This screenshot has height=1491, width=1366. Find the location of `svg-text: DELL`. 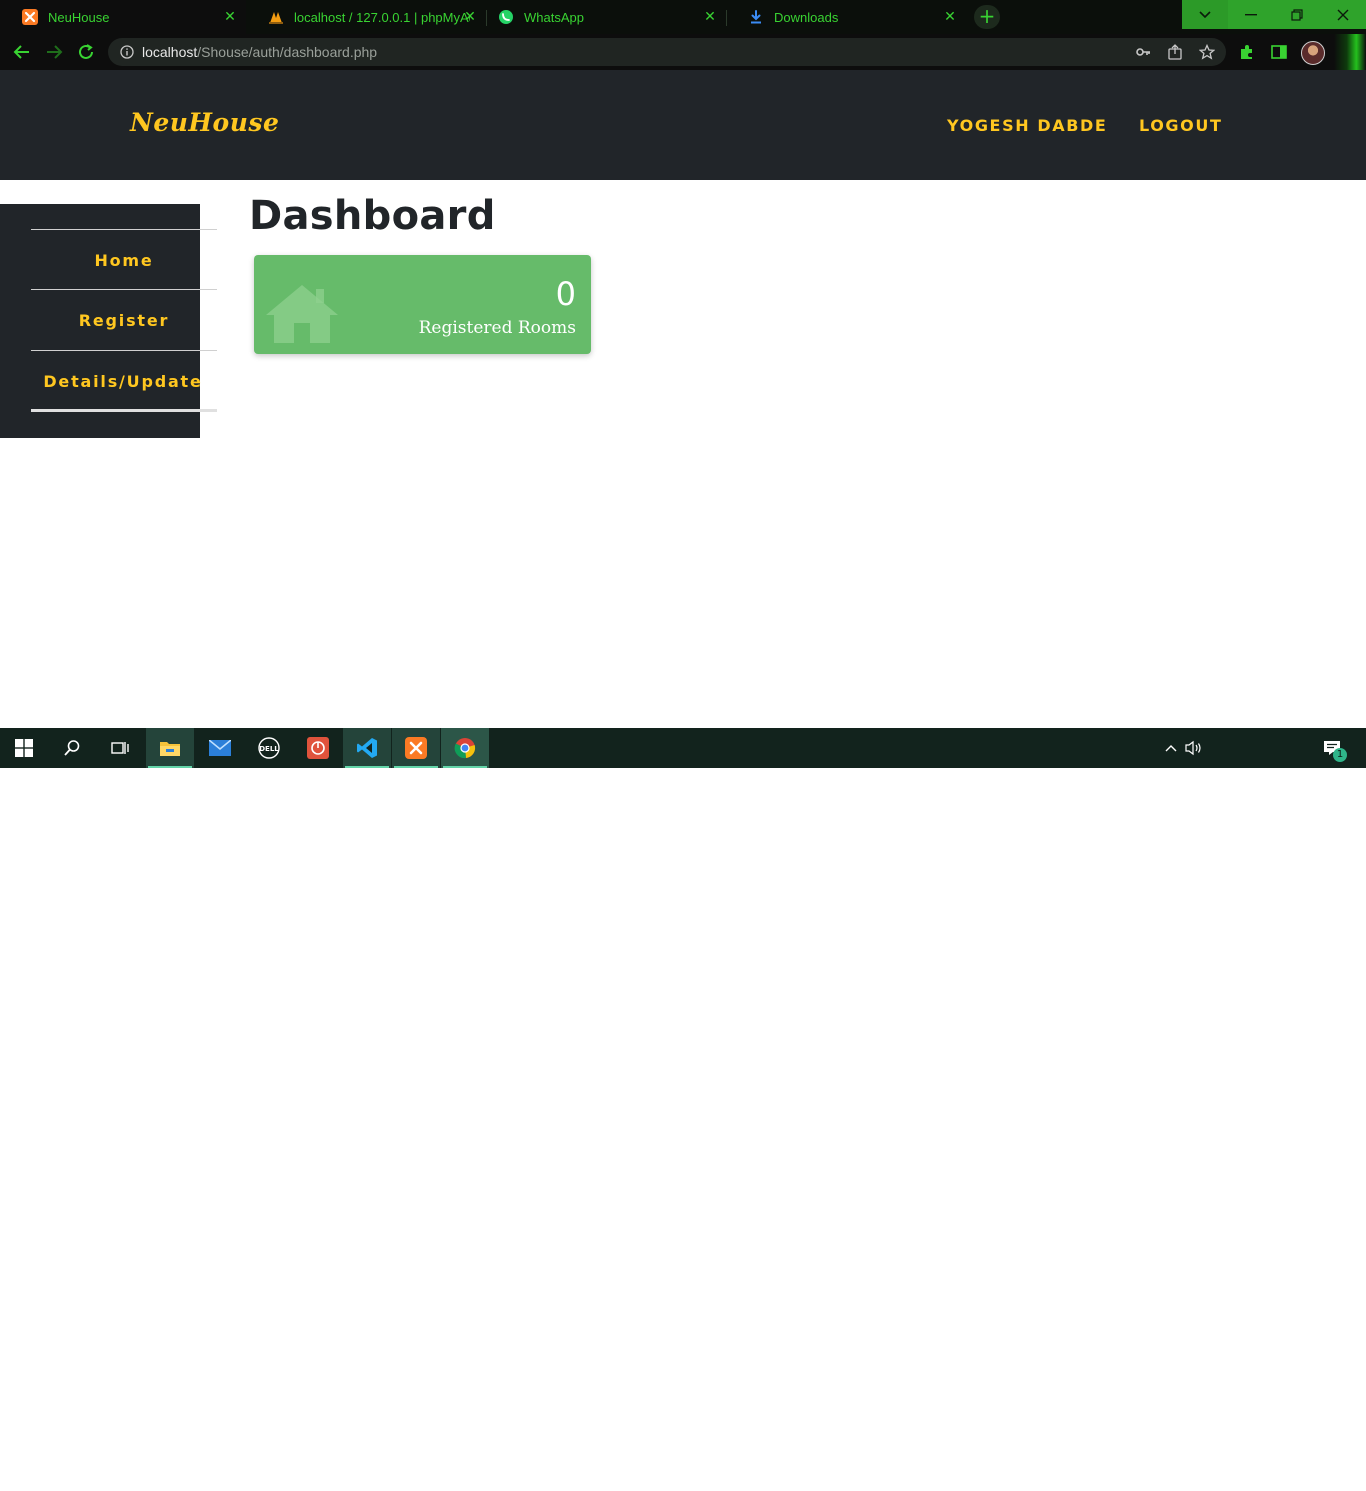

svg-text: DELL is located at coordinates (269, 749).